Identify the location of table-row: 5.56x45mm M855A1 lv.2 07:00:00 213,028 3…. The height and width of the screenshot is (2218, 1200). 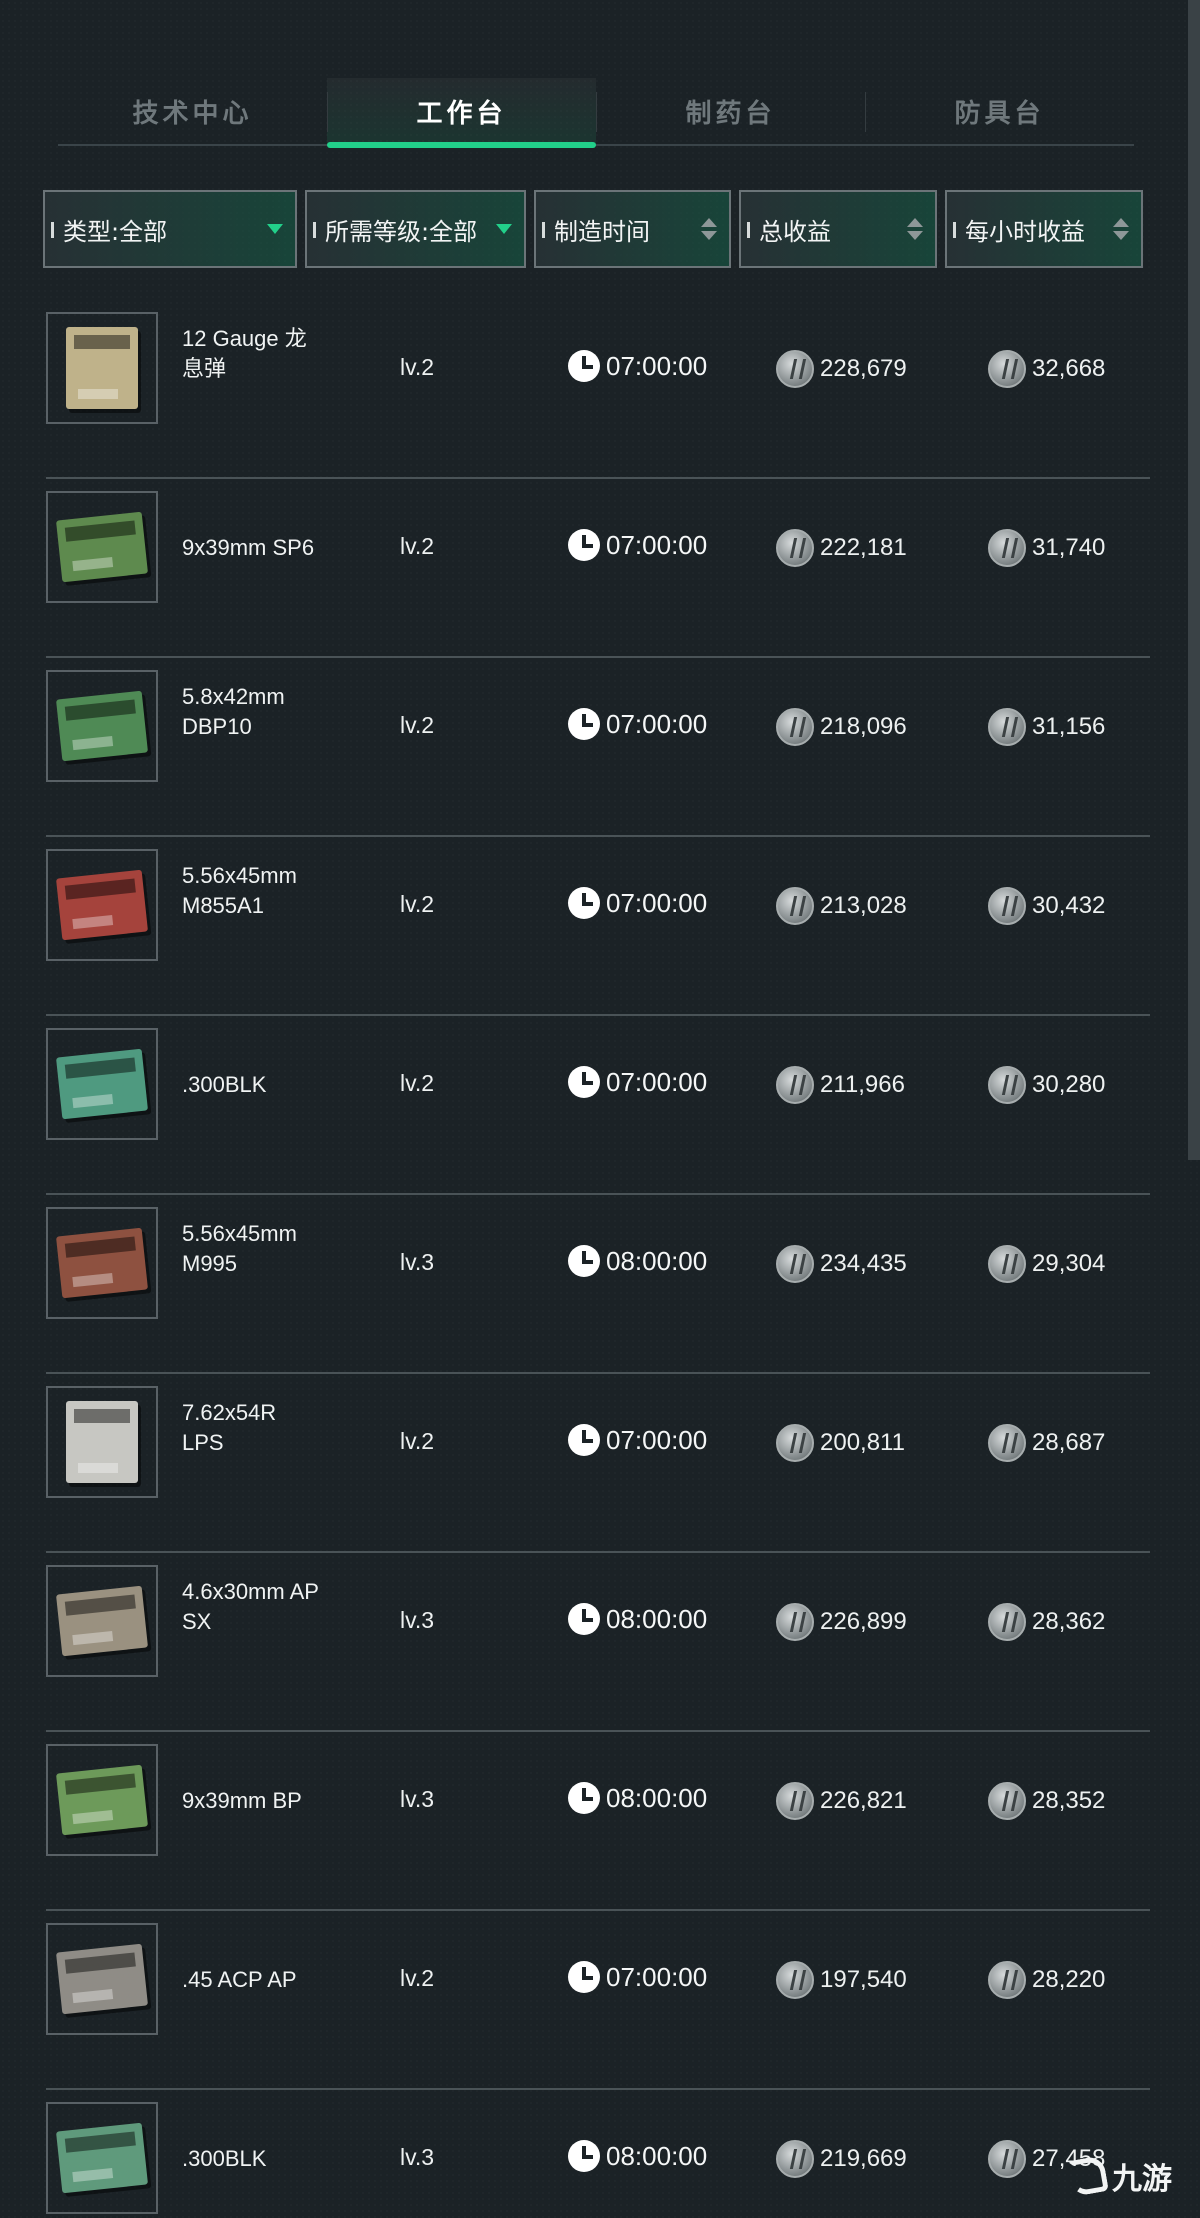
(598, 926).